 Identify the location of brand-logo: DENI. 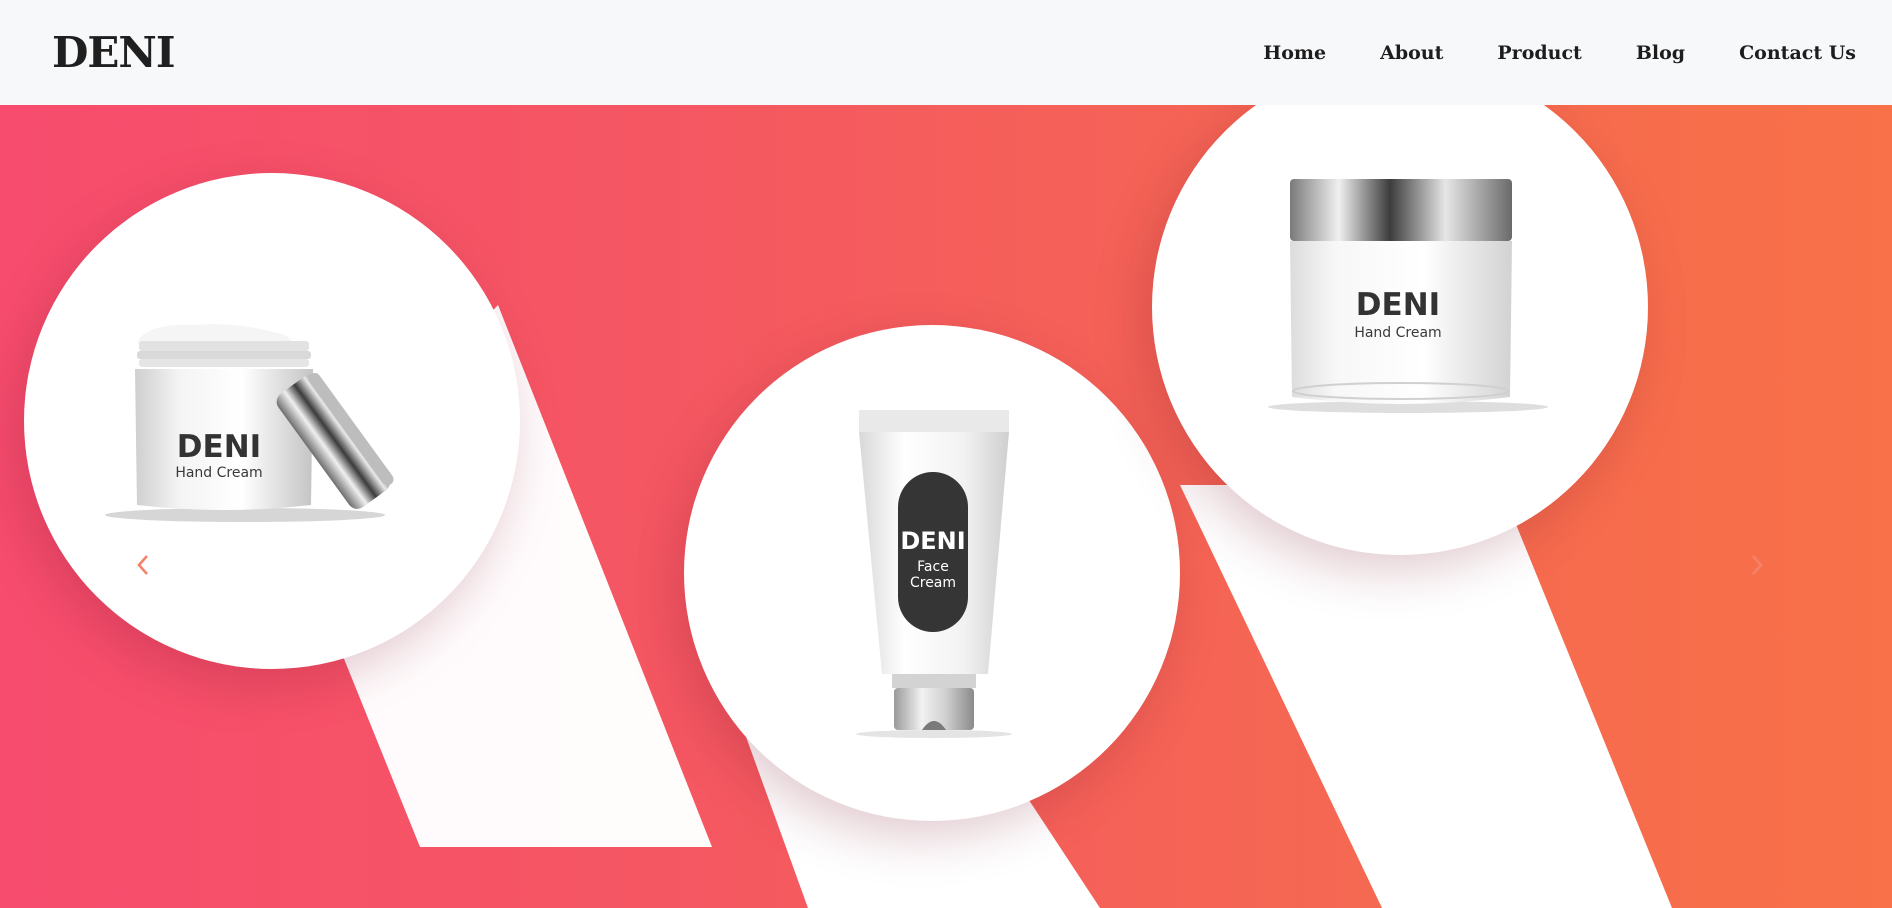
(113, 53).